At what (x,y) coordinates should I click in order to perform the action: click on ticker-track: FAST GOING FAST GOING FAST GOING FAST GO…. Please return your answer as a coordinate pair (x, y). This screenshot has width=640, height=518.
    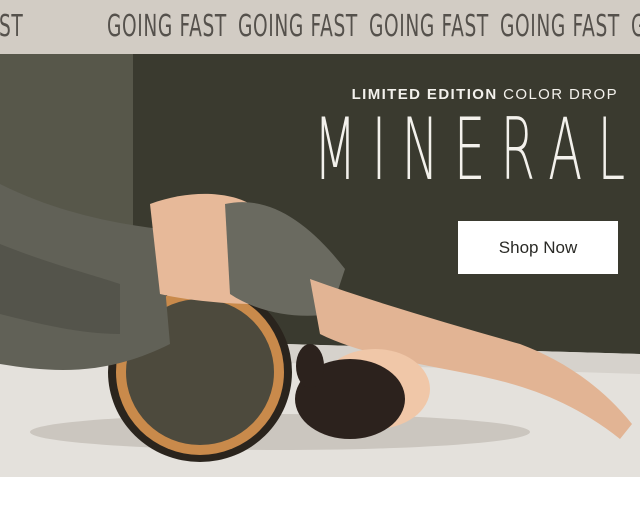
    Looking at the image, I should click on (320, 27).